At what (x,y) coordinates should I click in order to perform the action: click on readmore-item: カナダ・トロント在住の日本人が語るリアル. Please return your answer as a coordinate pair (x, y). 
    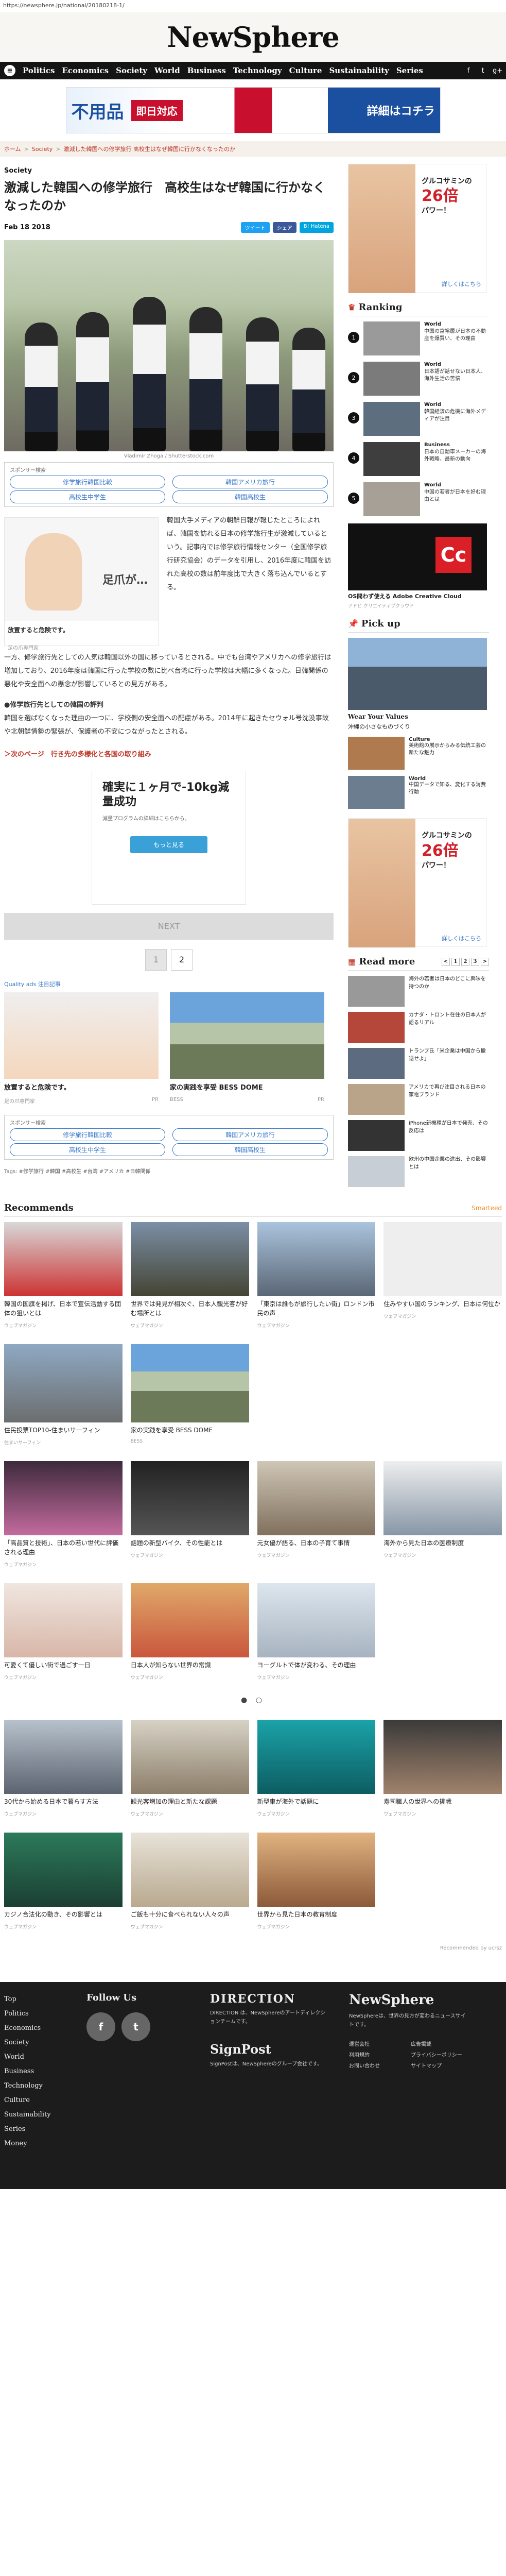
    Looking at the image, I should click on (418, 1027).